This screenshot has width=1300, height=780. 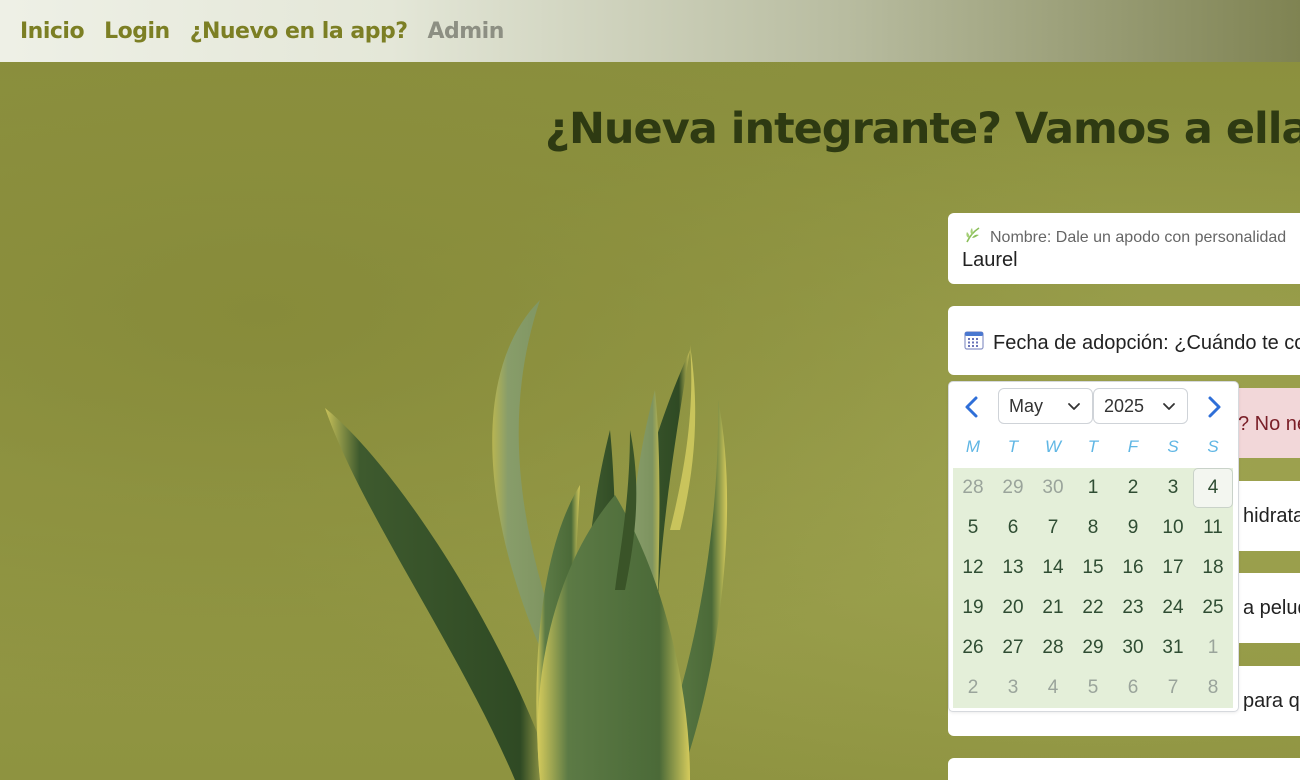 What do you see at coordinates (1093, 608) in the screenshot?
I see `calendar-day: 22` at bounding box center [1093, 608].